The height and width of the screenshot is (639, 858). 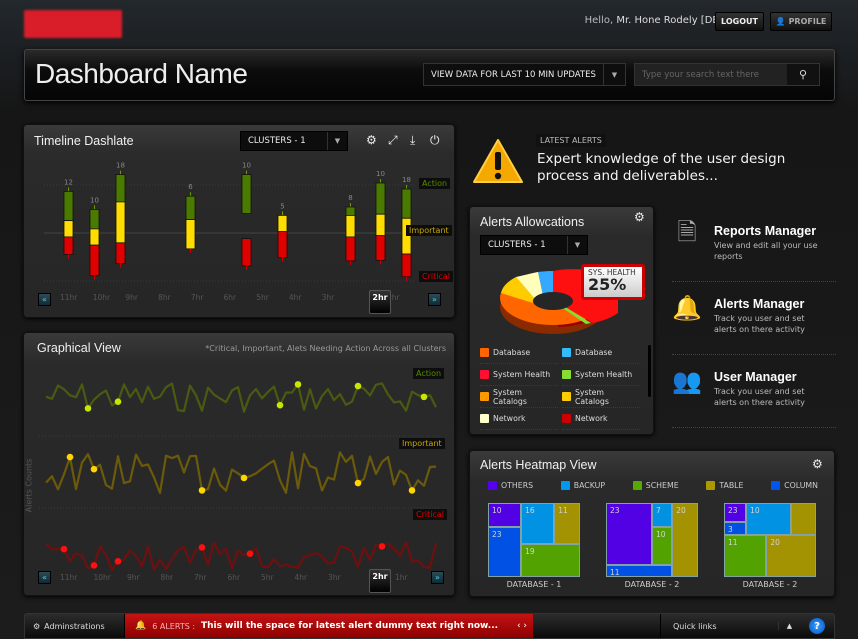 I want to click on heatmap-legend-item: OTHERS, so click(x=510, y=485).